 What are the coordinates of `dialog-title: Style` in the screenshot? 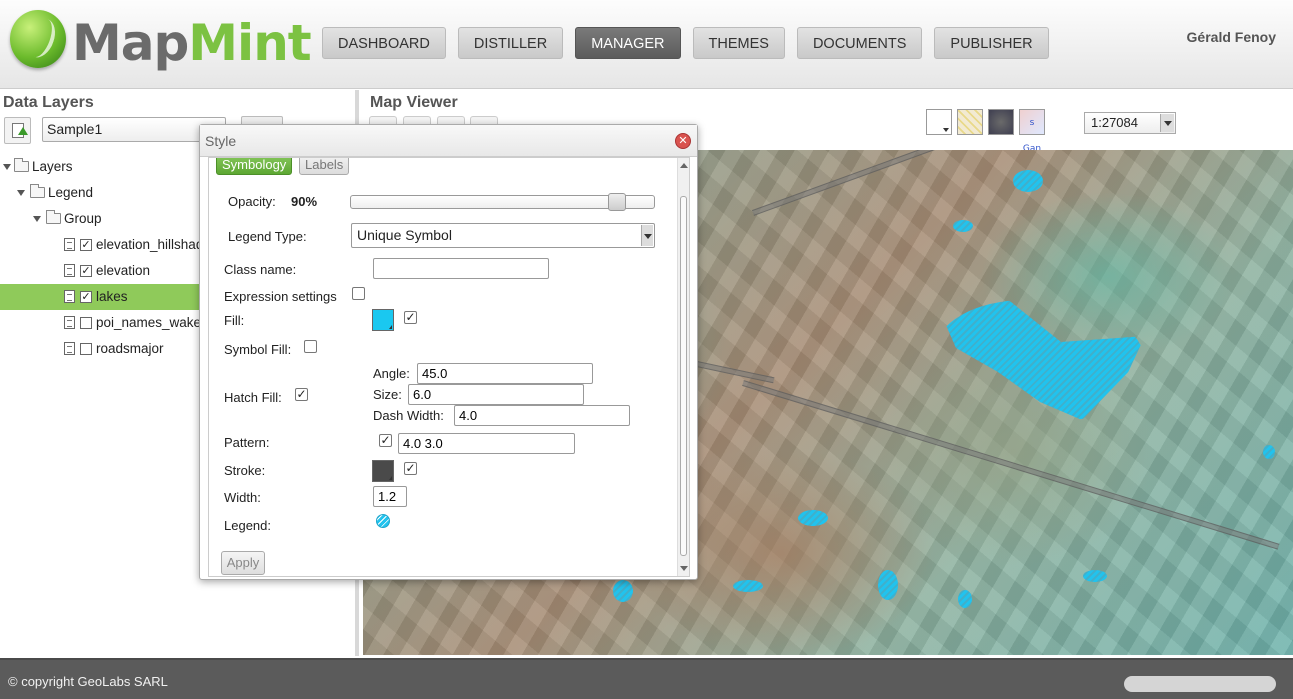 It's located at (221, 141).